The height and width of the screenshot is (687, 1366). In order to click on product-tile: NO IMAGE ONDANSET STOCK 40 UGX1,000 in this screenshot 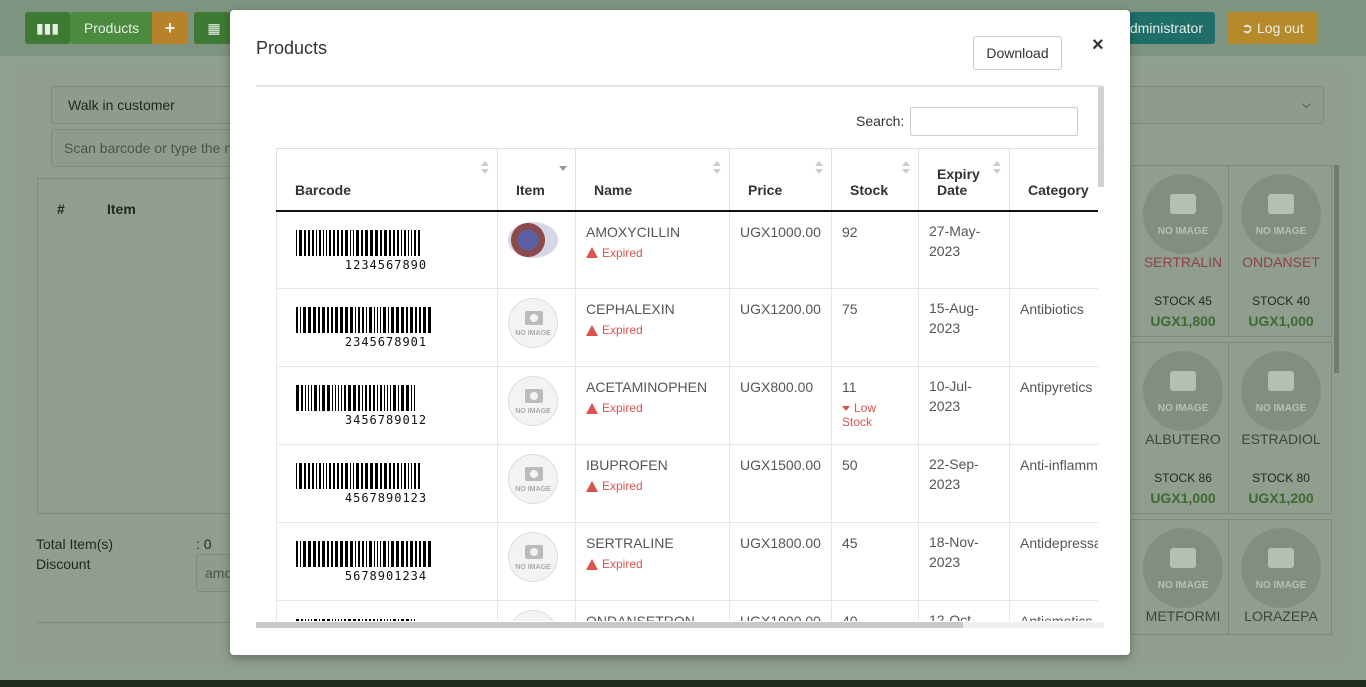, I will do `click(1280, 251)`.